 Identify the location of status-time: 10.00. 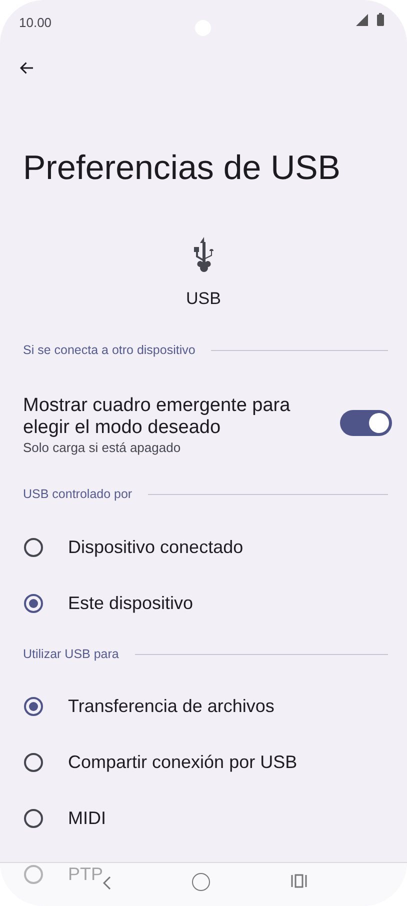
(35, 22).